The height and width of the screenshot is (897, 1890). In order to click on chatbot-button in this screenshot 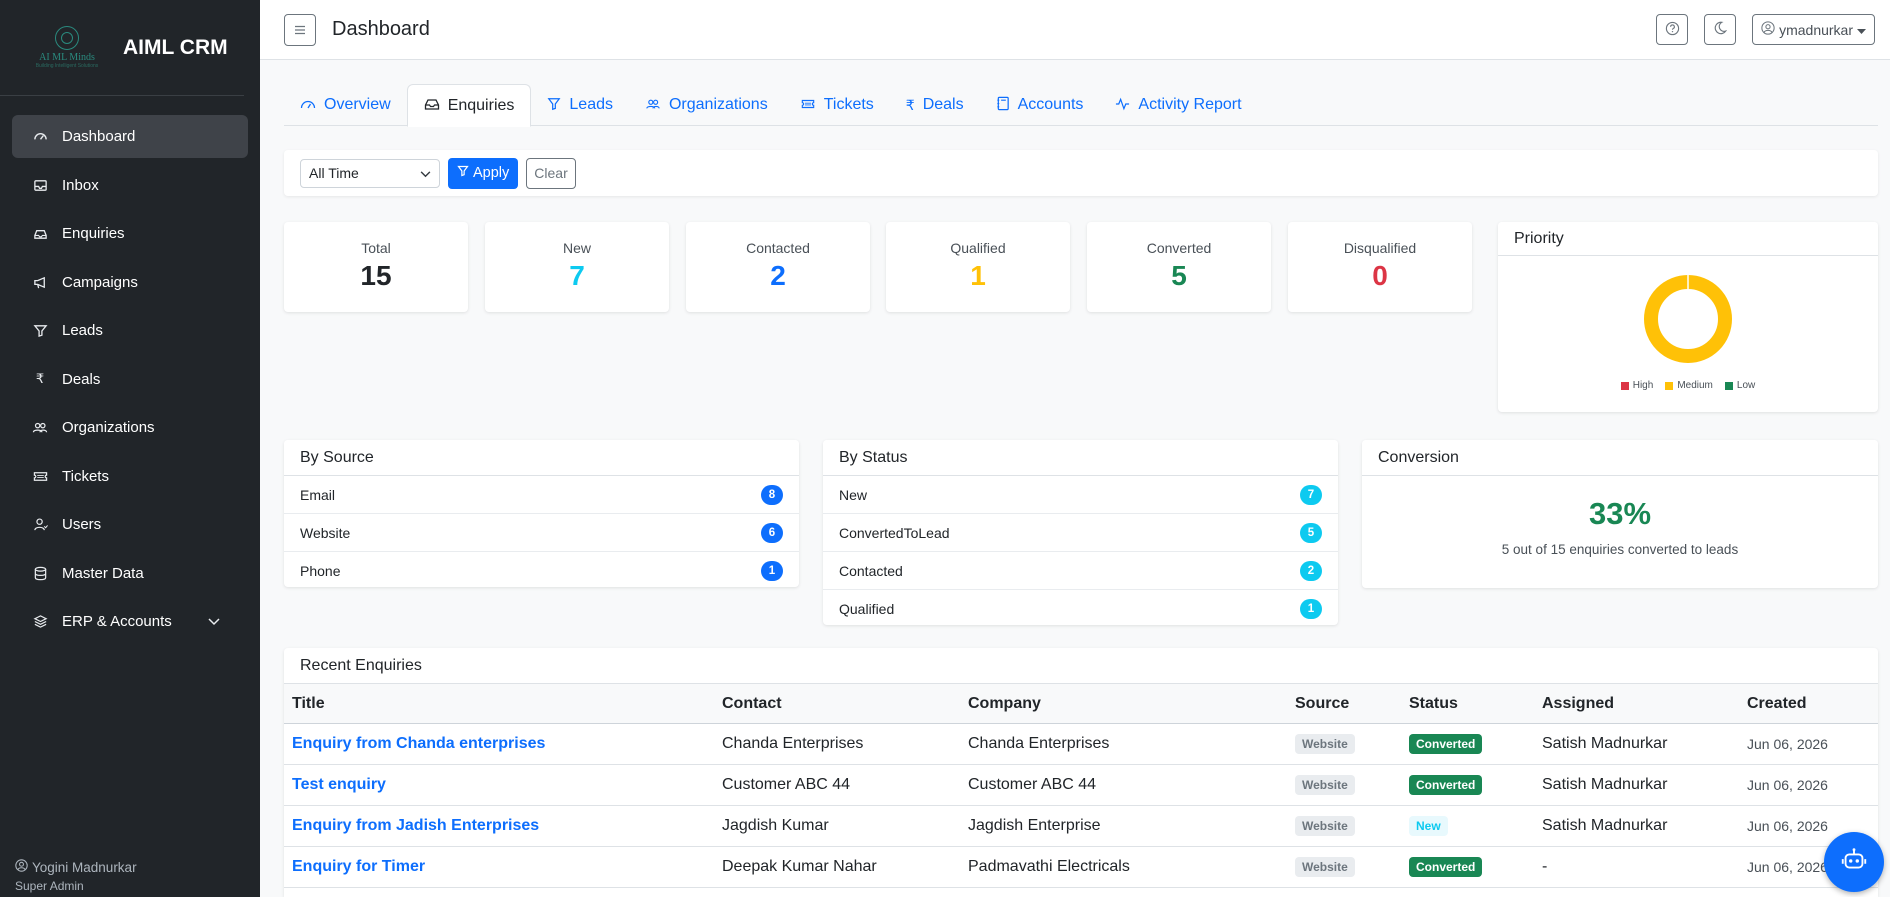, I will do `click(1854, 862)`.